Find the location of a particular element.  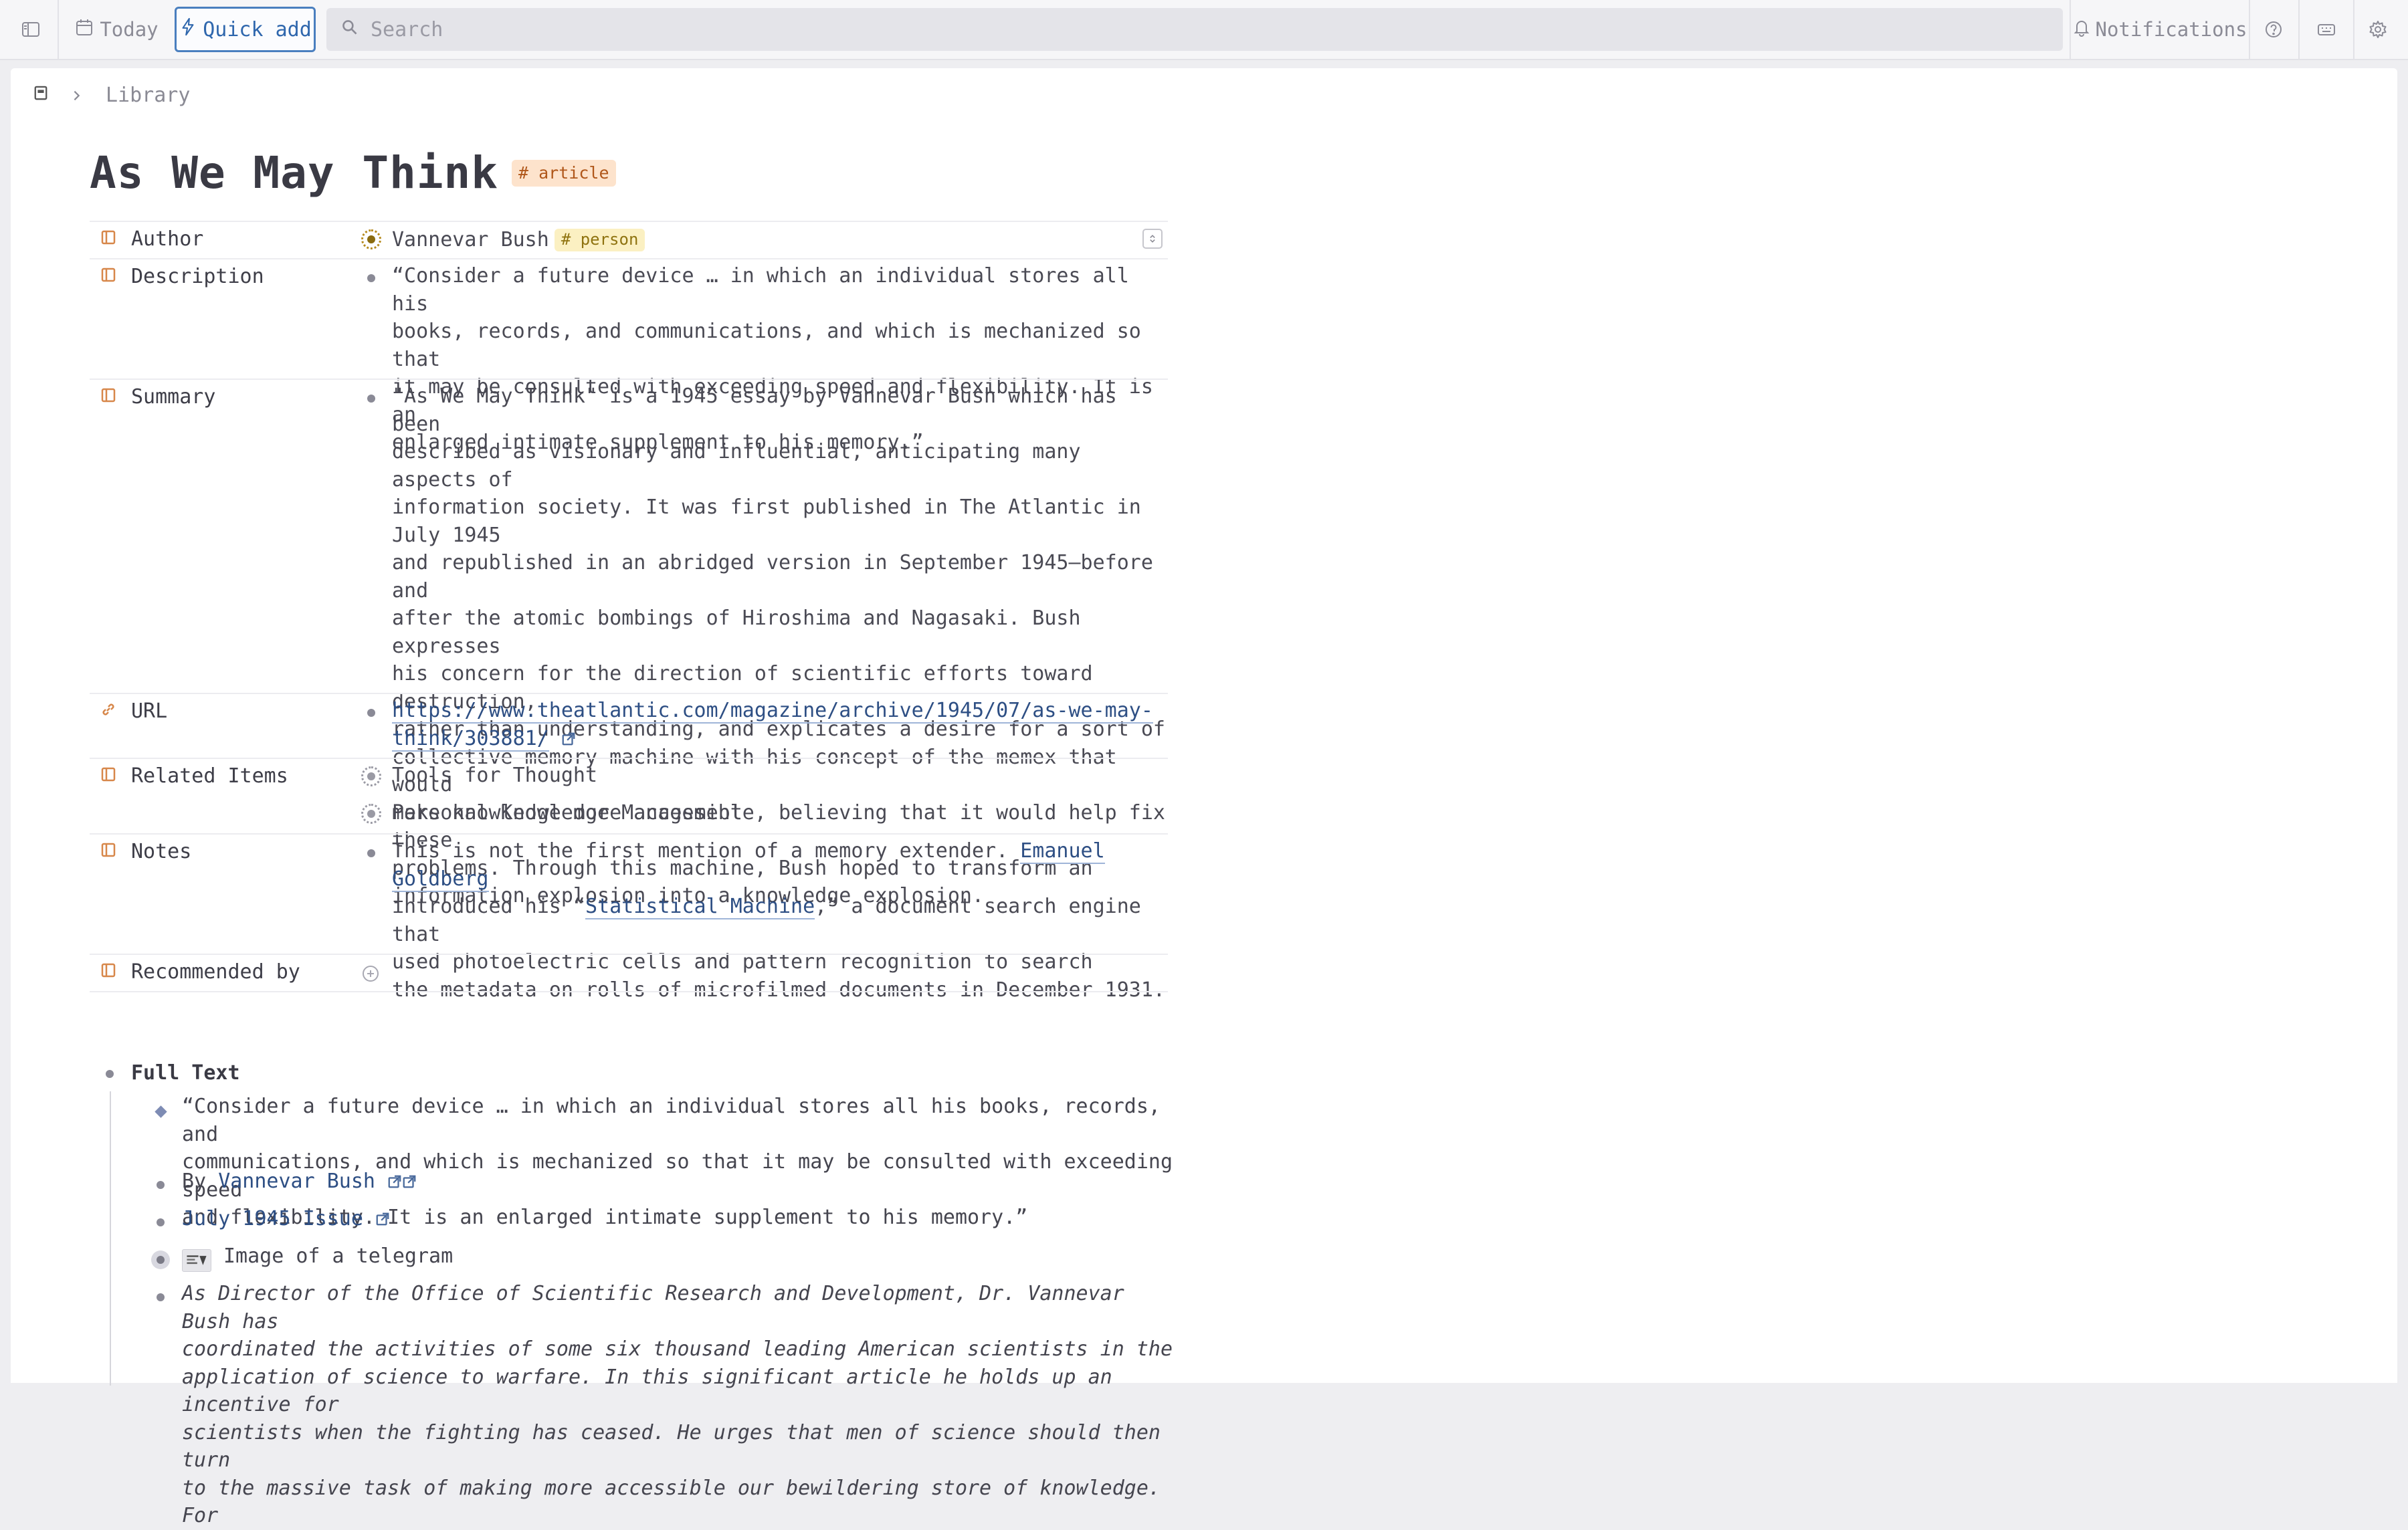

calendar-icon is located at coordinates (84, 30).